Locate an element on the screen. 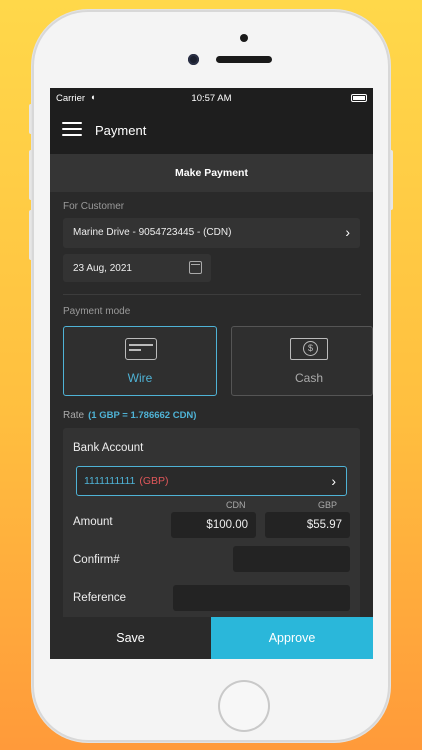 The height and width of the screenshot is (750, 422). customer-label: For Customer is located at coordinates (94, 206).